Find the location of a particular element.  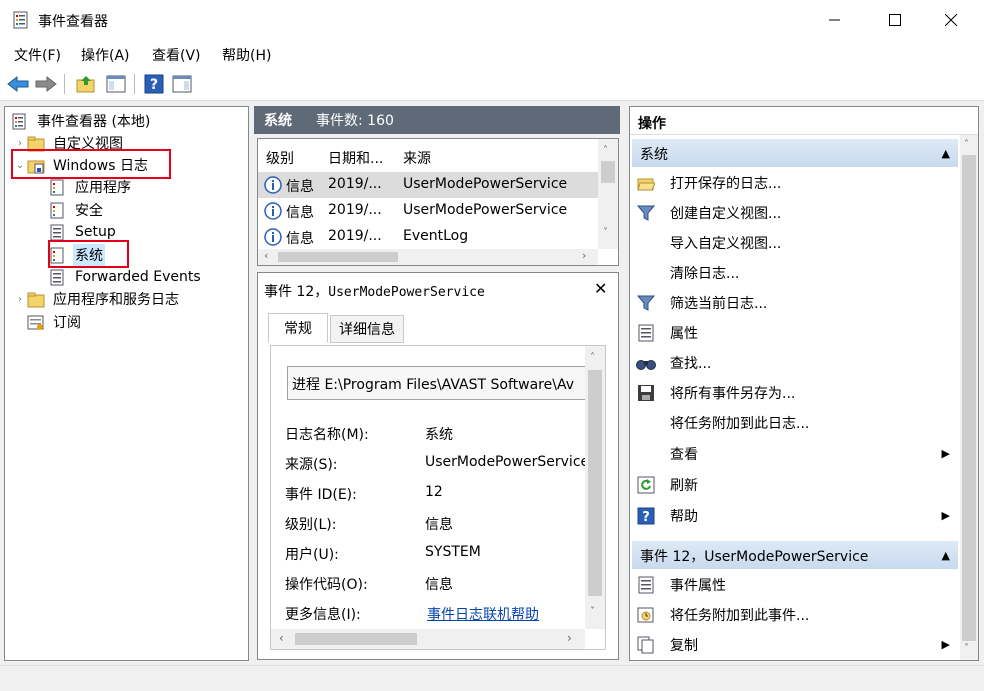

menu-file: 文件(F) is located at coordinates (37, 55).